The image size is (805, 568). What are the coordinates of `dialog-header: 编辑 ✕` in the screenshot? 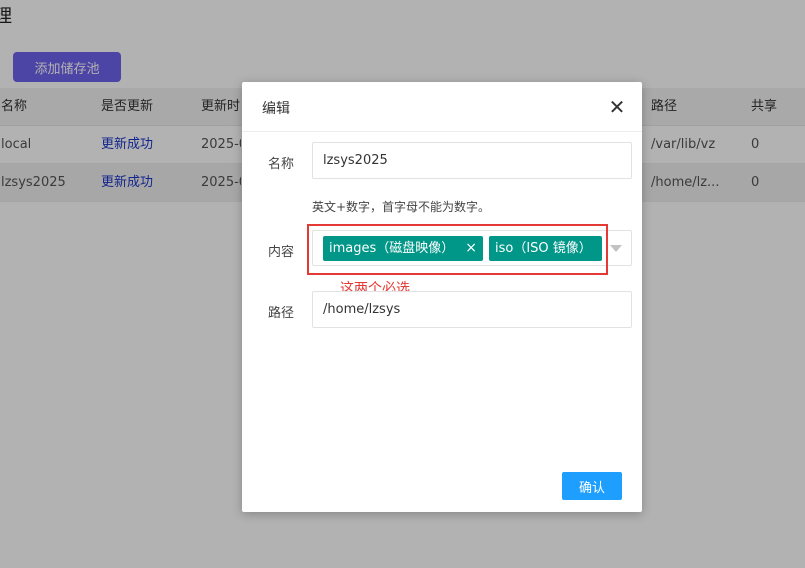 It's located at (442, 107).